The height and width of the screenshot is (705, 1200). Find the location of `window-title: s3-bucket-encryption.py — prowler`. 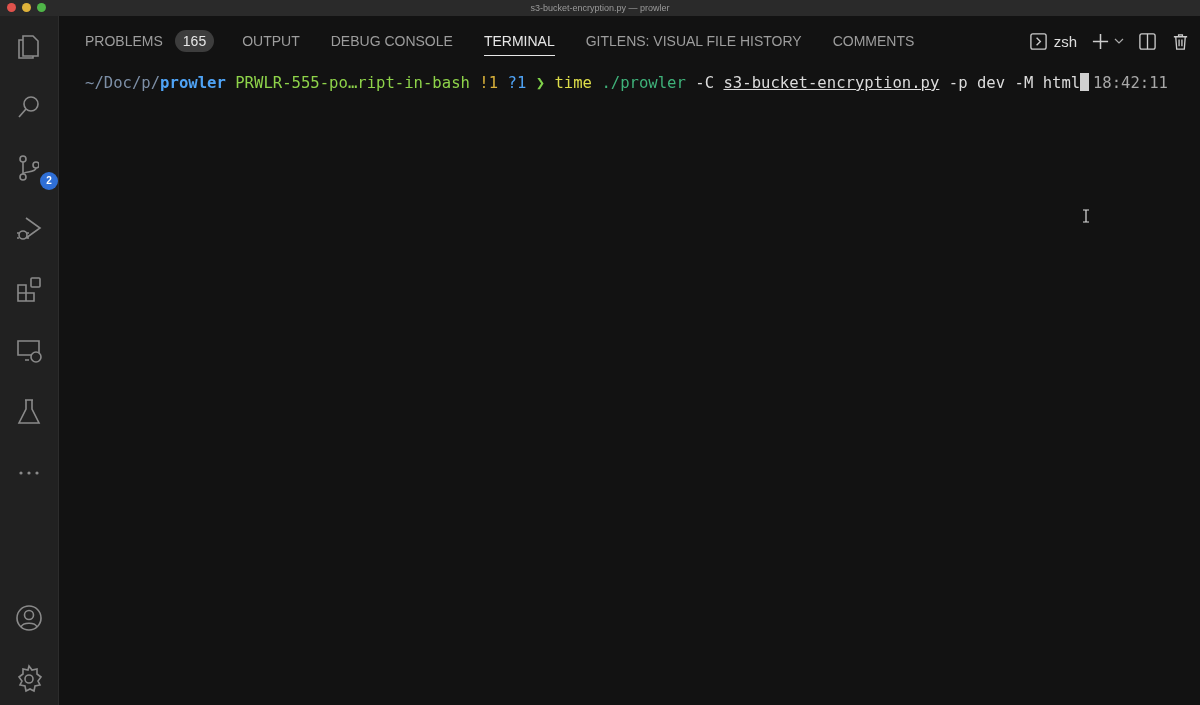

window-title: s3-bucket-encryption.py — prowler is located at coordinates (600, 8).